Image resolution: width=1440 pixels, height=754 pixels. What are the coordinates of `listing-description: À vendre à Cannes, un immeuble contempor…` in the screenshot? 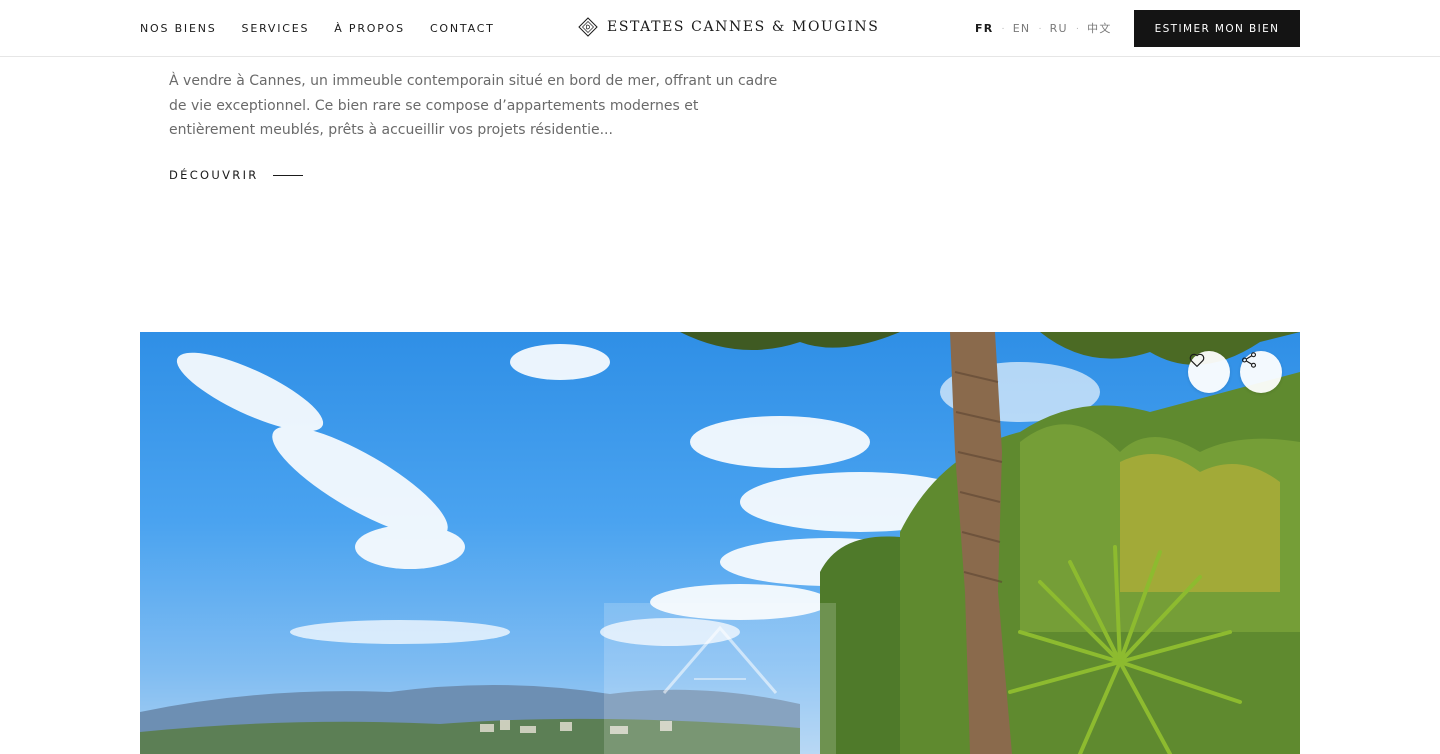 It's located at (473, 105).